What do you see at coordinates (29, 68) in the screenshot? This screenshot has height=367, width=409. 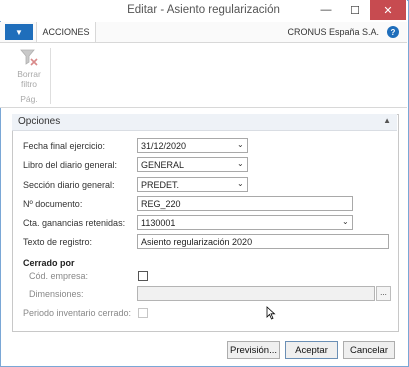 I see `clear-filter-button: Borrar filtro` at bounding box center [29, 68].